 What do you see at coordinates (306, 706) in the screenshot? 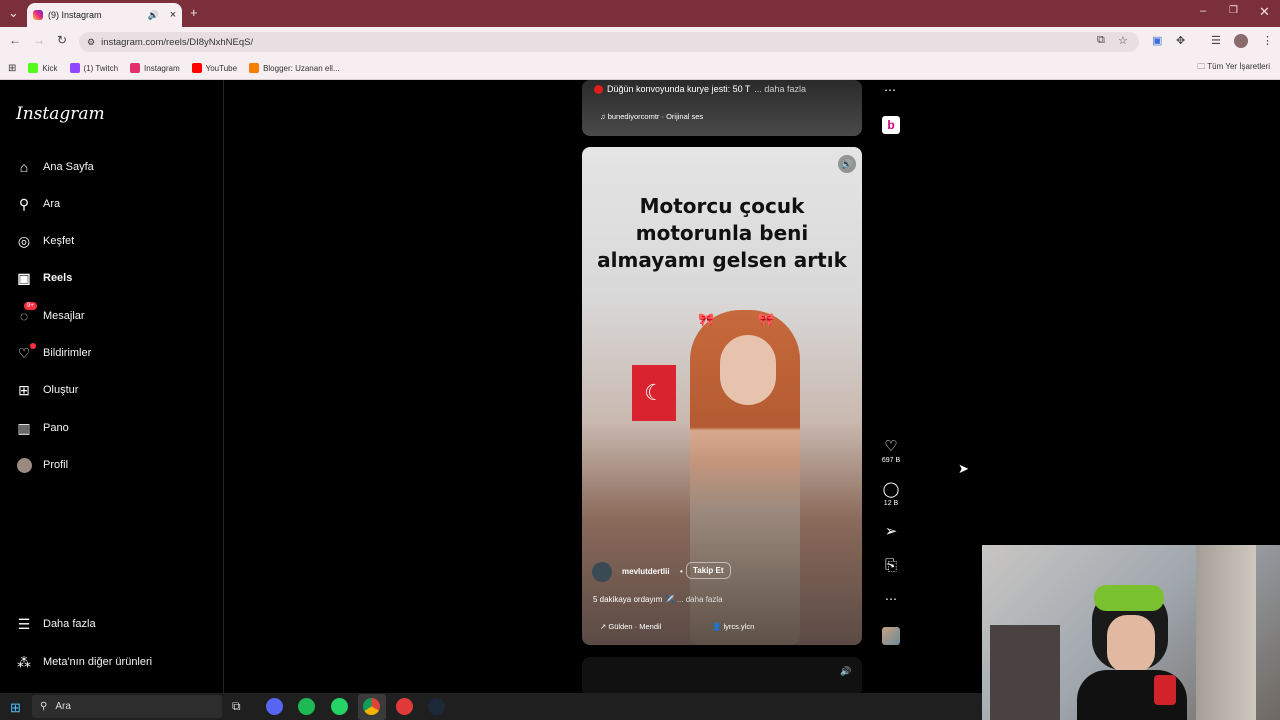
I see `spotify-icon` at bounding box center [306, 706].